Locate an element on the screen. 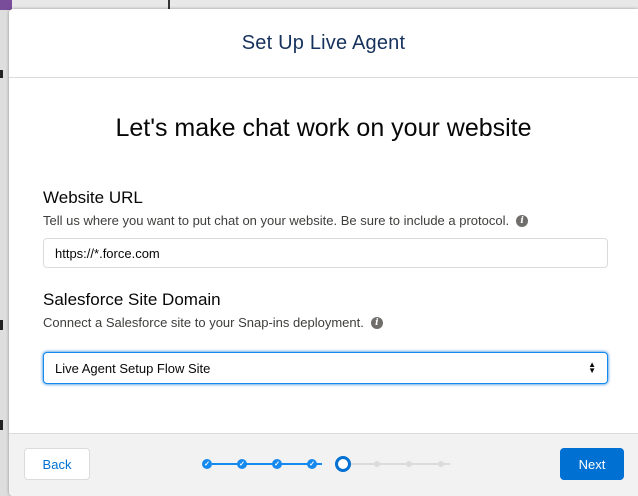 This screenshot has height=496, width=638. site-domain-label: Salesforce Site Domain is located at coordinates (132, 299).